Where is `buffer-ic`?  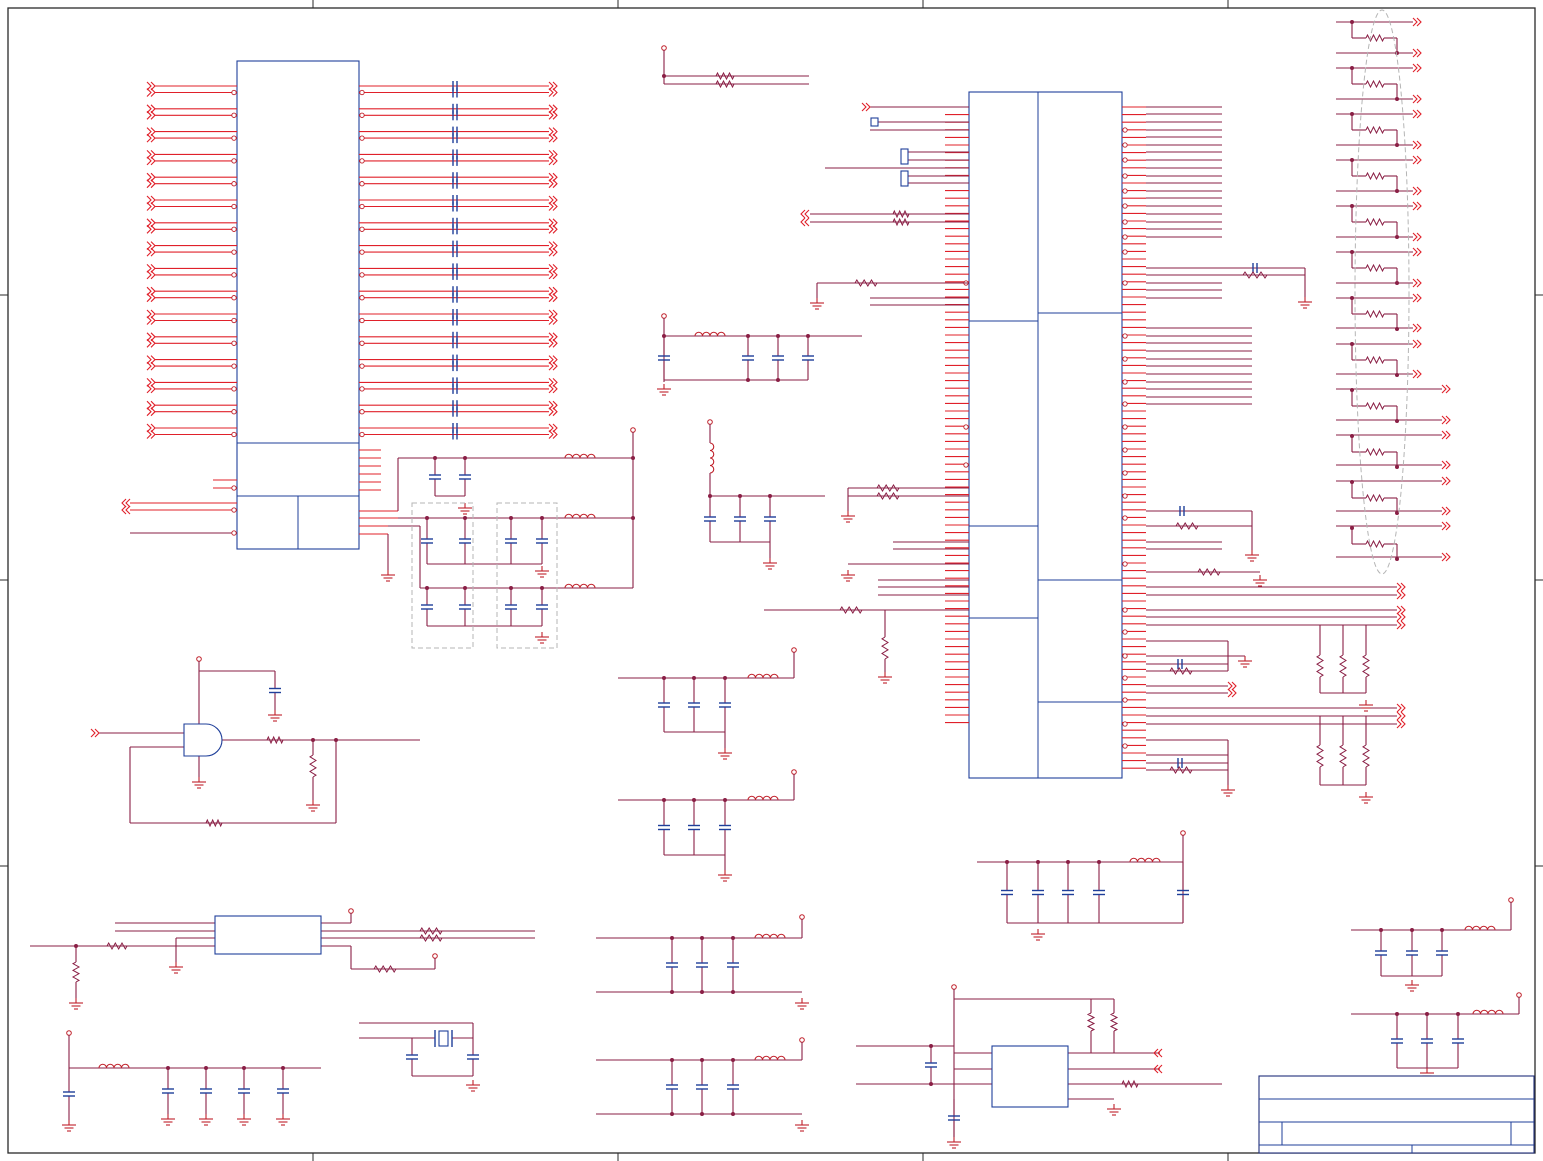 buffer-ic is located at coordinates (268, 935).